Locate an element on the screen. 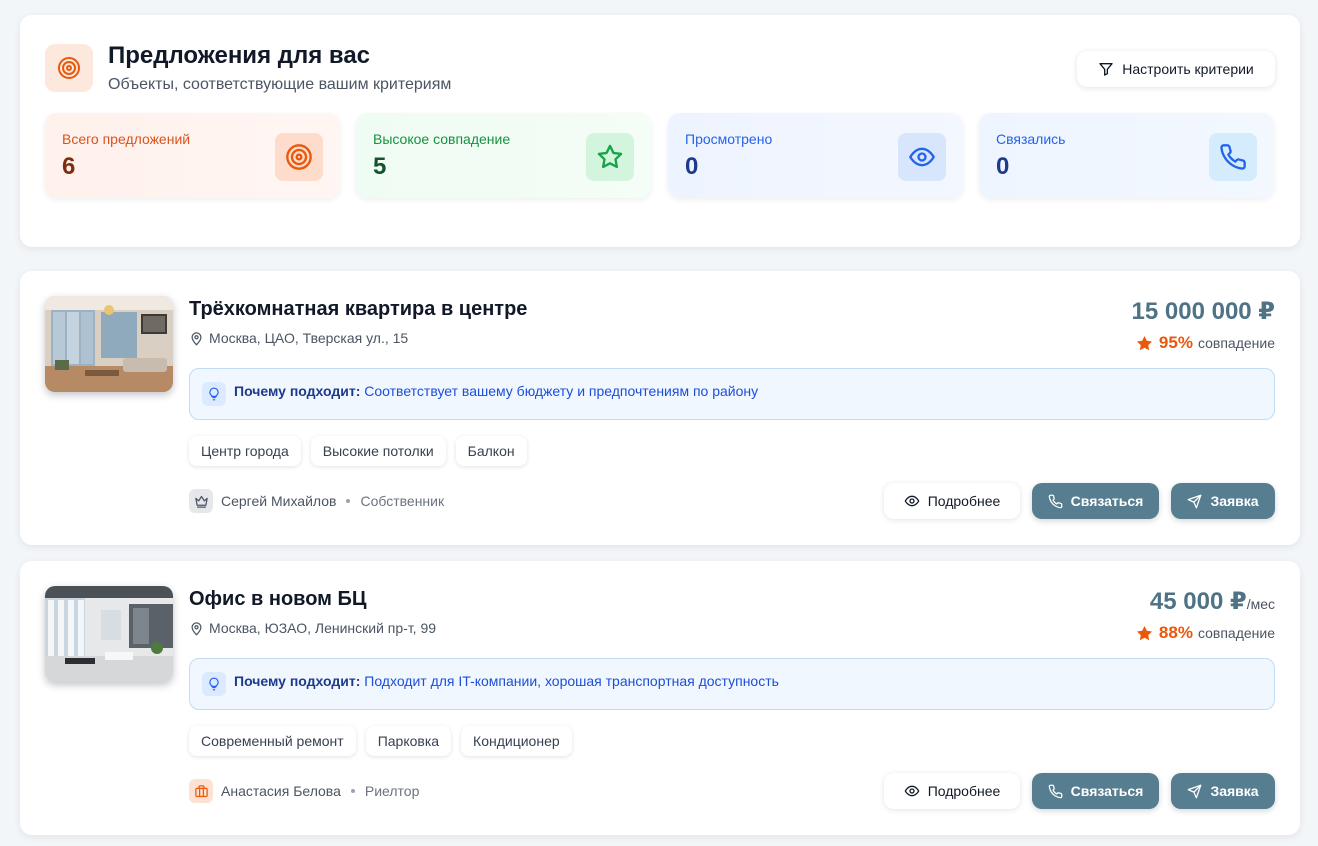 This screenshot has width=1318, height=846. feature-tag: Балкон is located at coordinates (491, 451).